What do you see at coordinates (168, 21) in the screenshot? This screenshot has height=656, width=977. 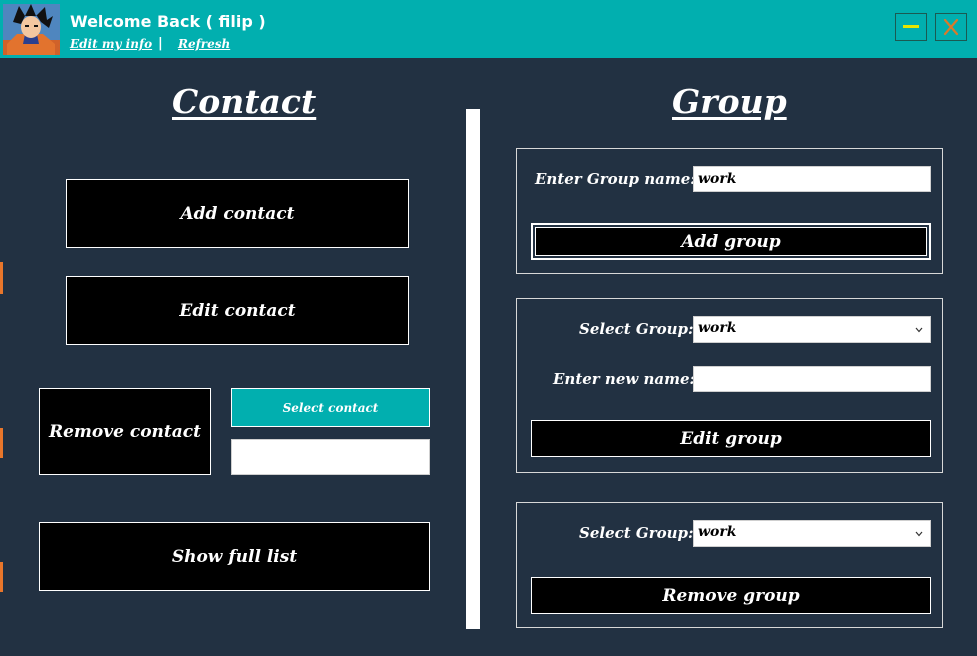 I see `welcome-text: Welcome Back ( filip )` at bounding box center [168, 21].